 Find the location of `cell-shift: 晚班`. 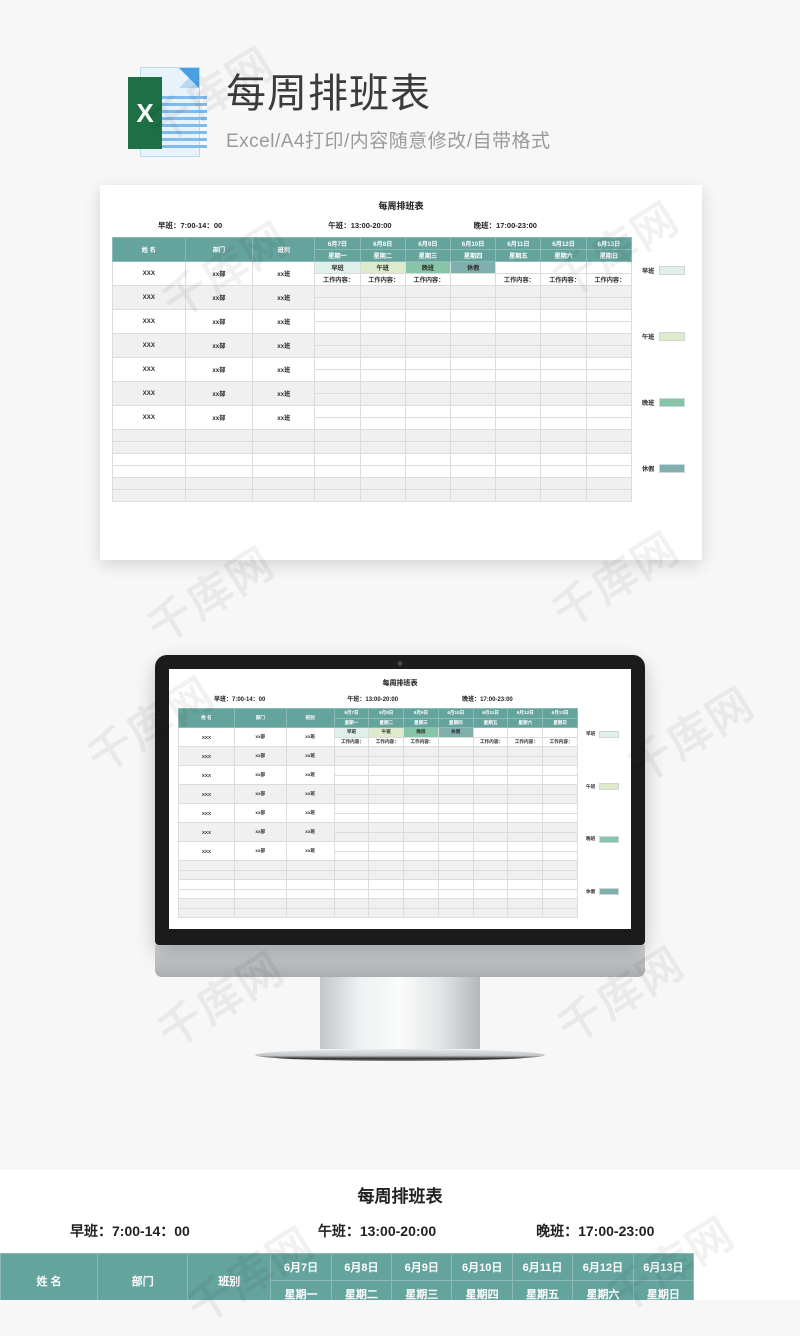

cell-shift: 晚班 is located at coordinates (428, 267).